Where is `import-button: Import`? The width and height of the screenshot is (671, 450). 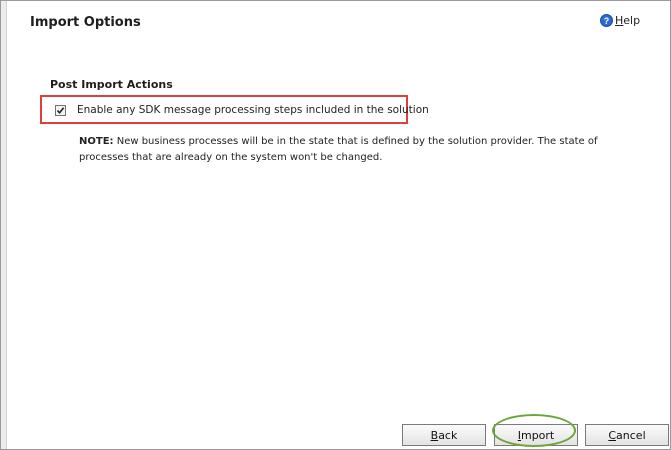
import-button: Import is located at coordinates (536, 435).